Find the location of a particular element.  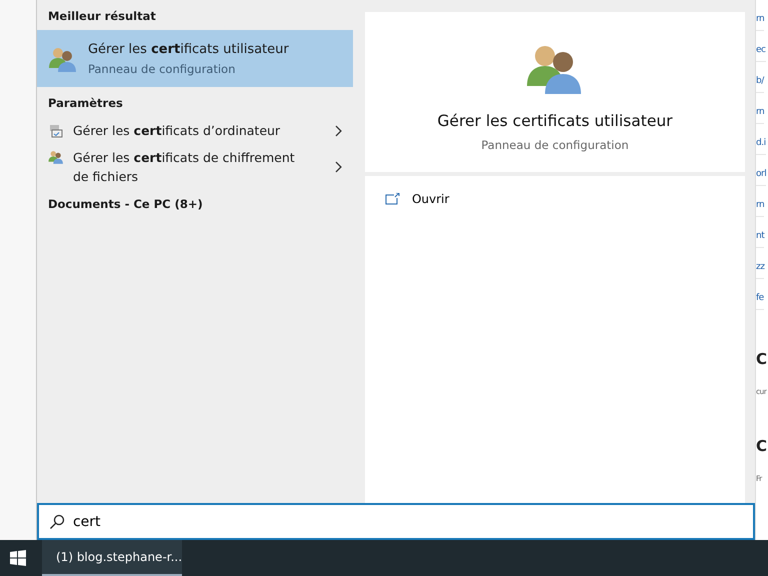

page-link-fragment: zz is located at coordinates (760, 263).